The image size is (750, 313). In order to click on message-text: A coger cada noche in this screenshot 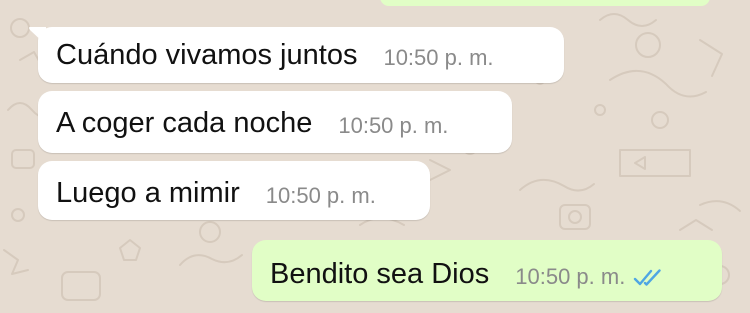, I will do `click(184, 123)`.